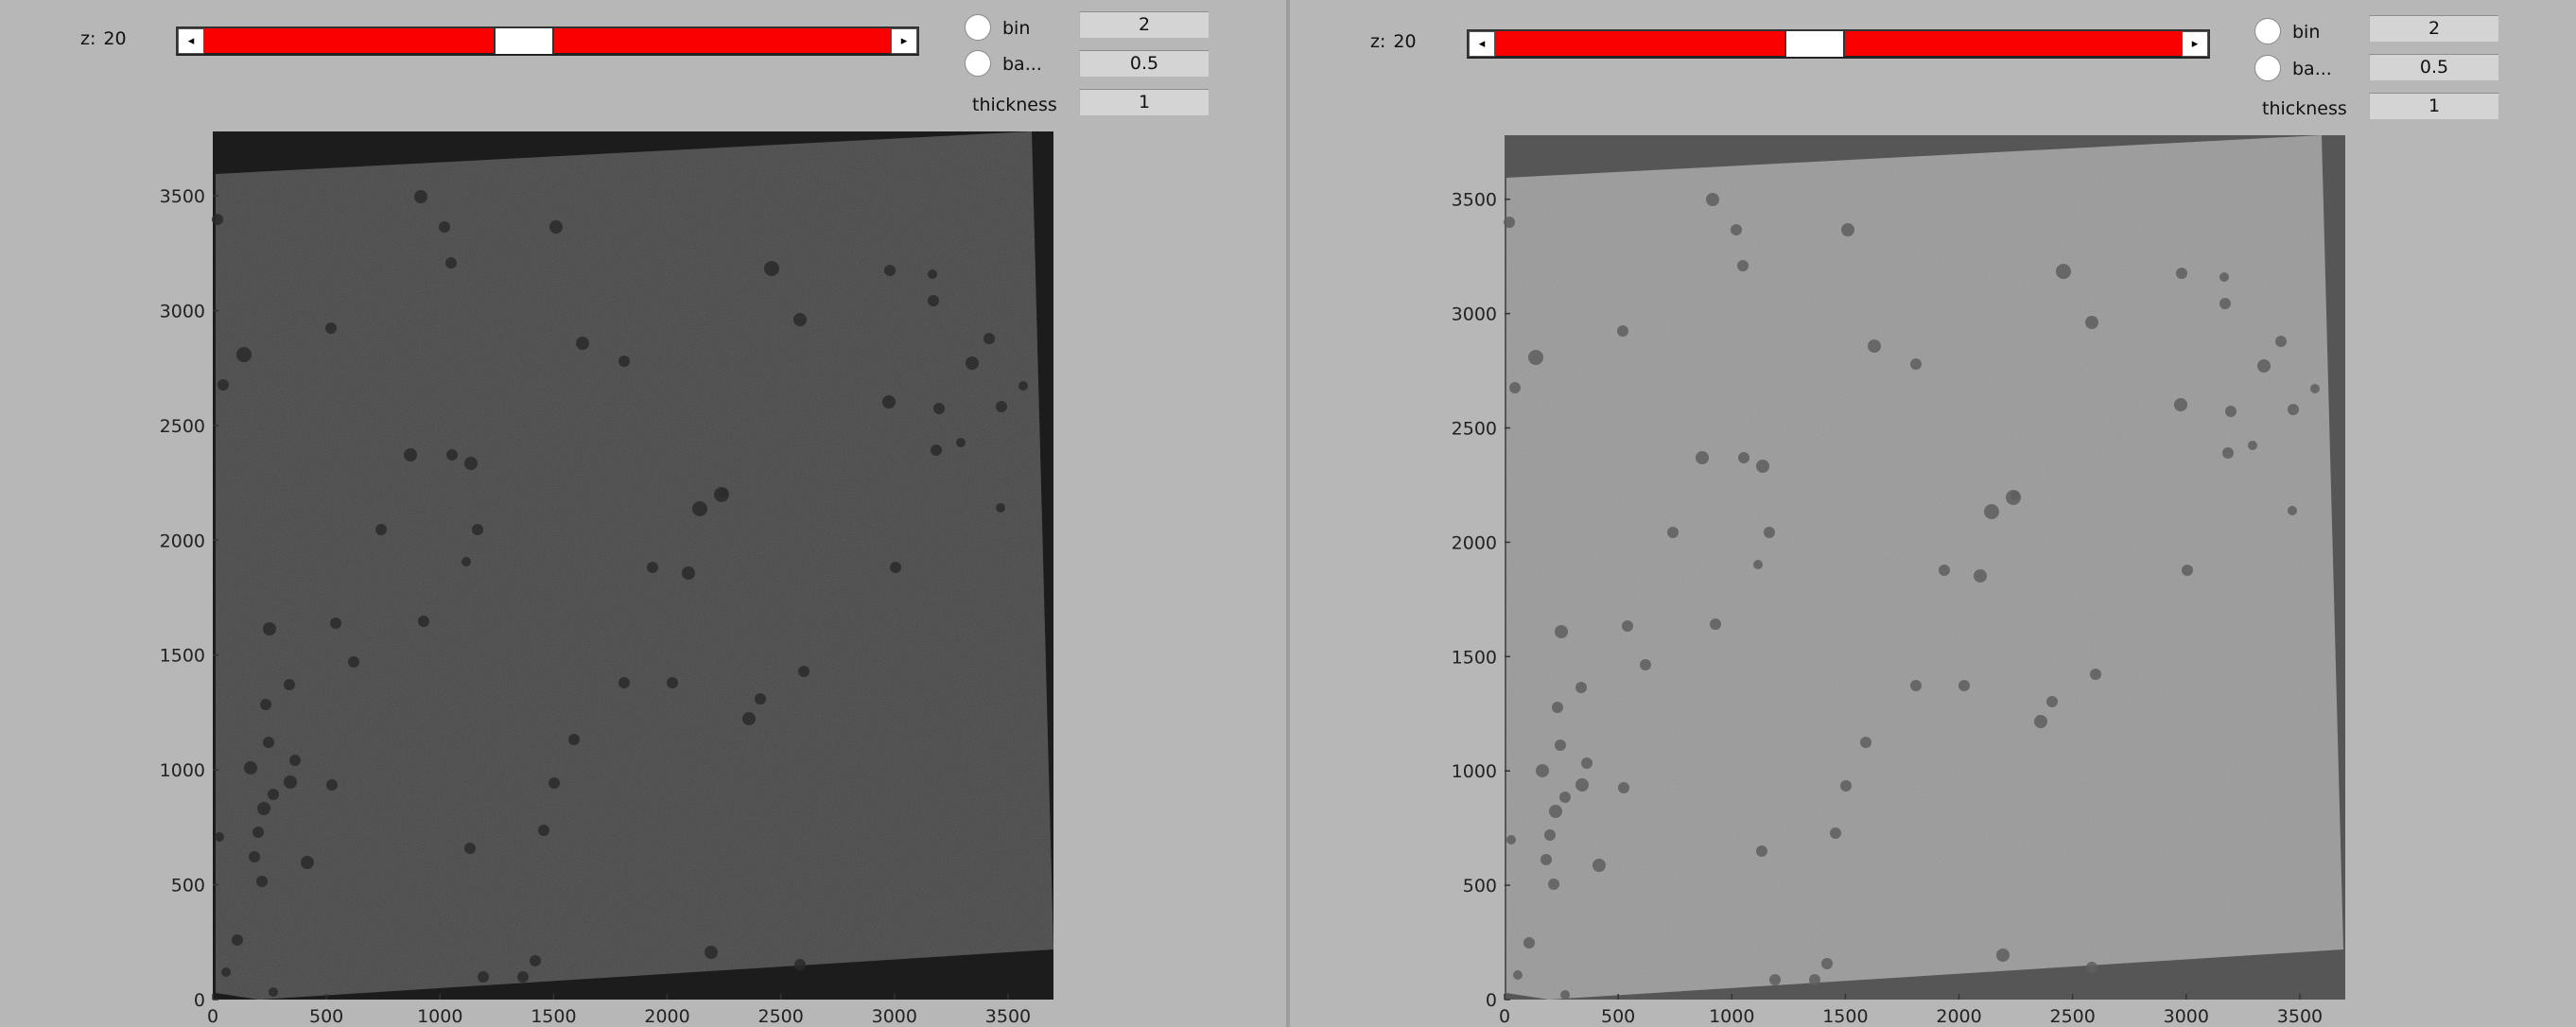 This screenshot has width=2576, height=1027. I want to click on y-tick-label: 2500, so click(182, 426).